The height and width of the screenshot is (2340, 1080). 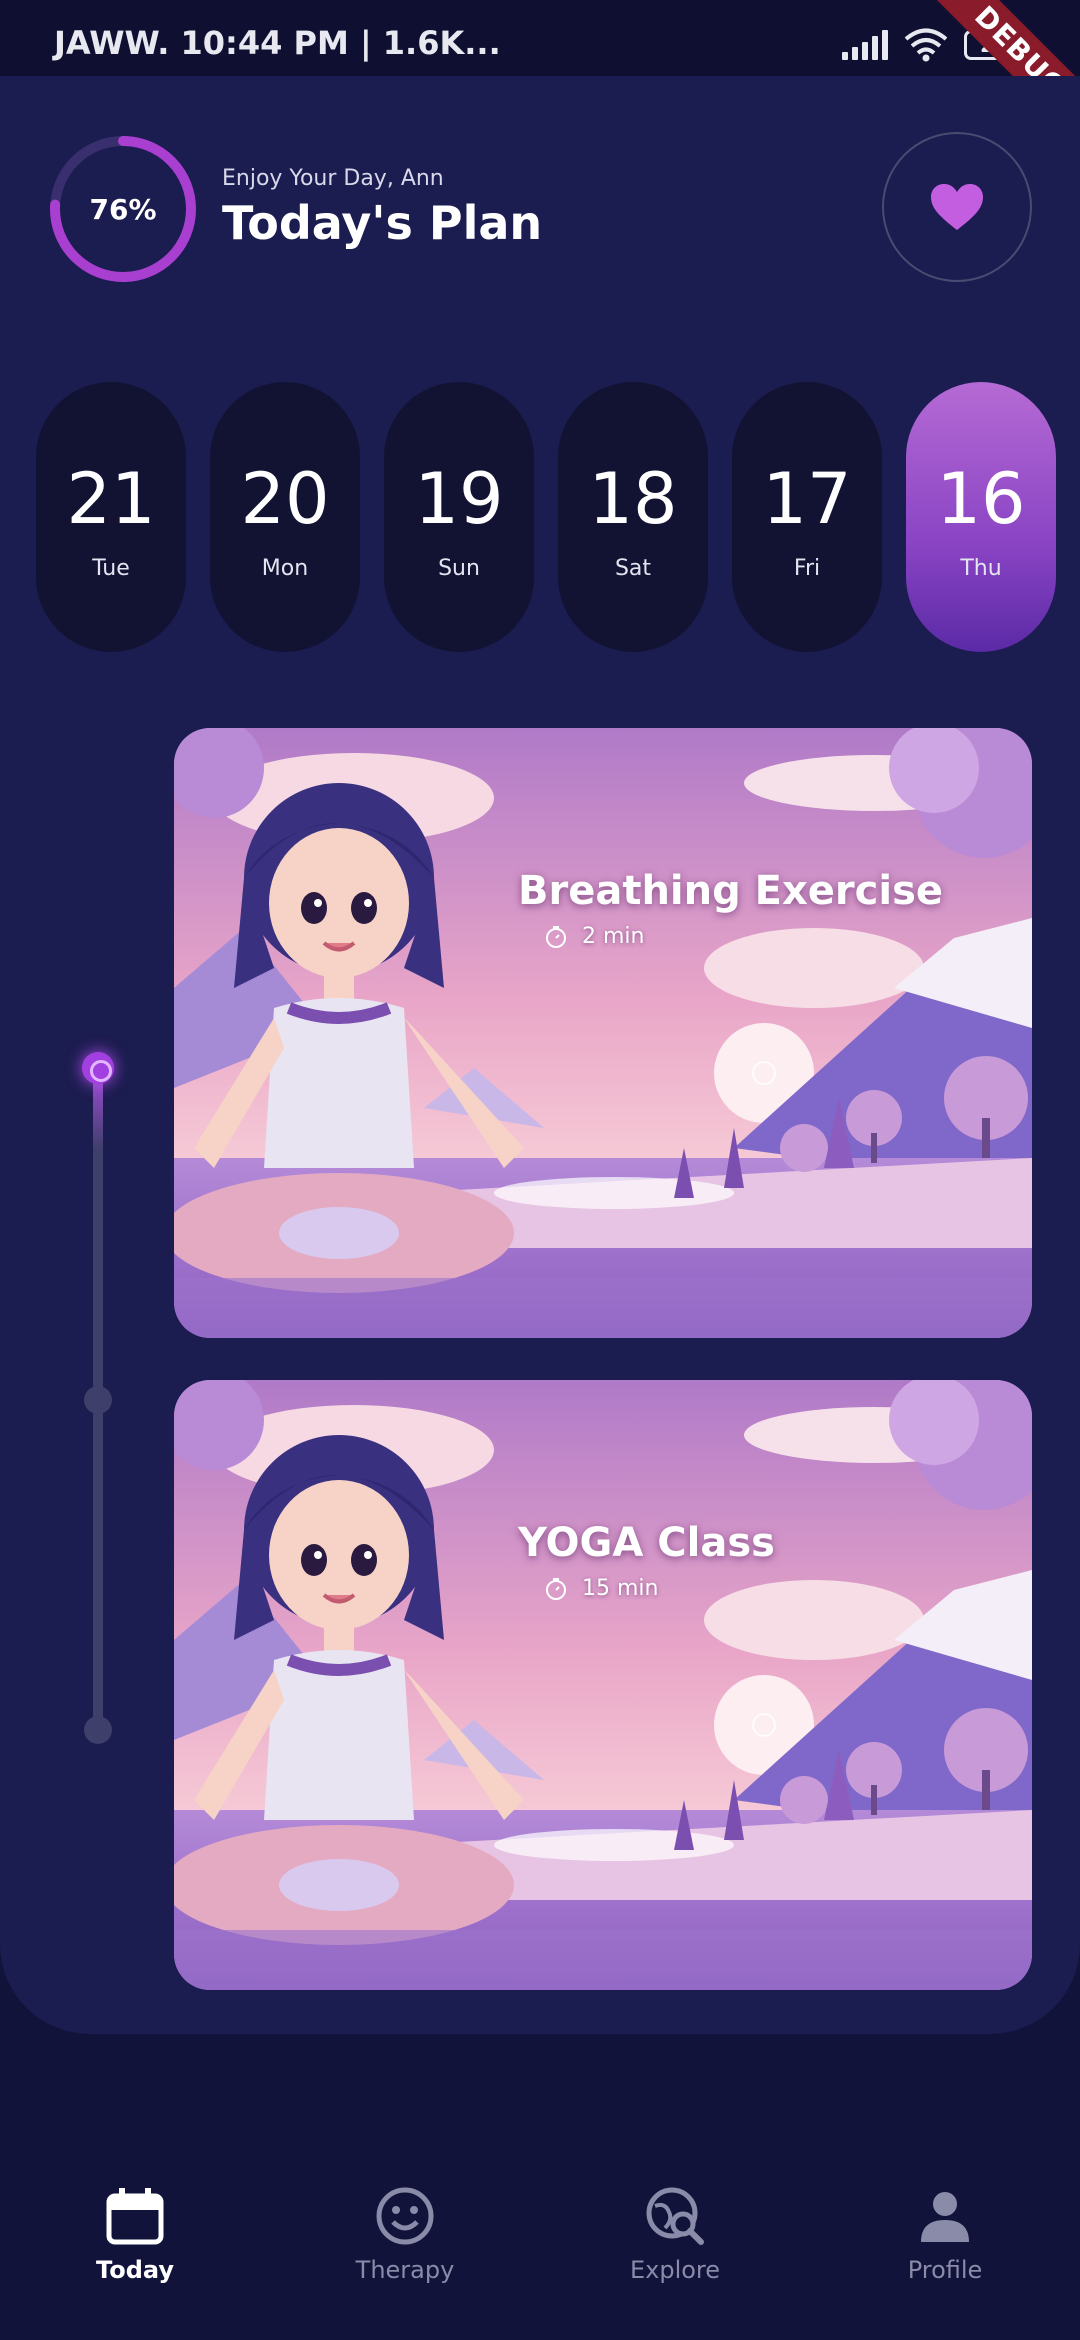 I want to click on nav-today: Today, so click(x=135, y=2235).